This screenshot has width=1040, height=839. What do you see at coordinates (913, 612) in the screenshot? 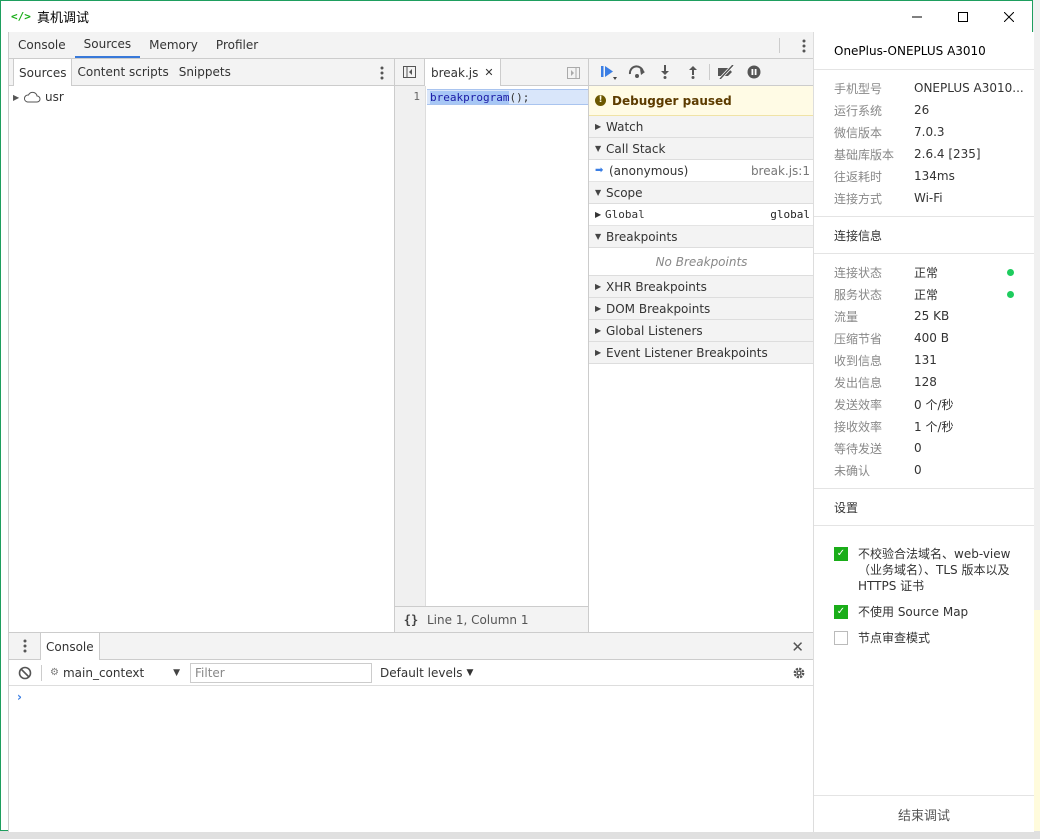
I see `setting-label: 不使用 Source Map` at bounding box center [913, 612].